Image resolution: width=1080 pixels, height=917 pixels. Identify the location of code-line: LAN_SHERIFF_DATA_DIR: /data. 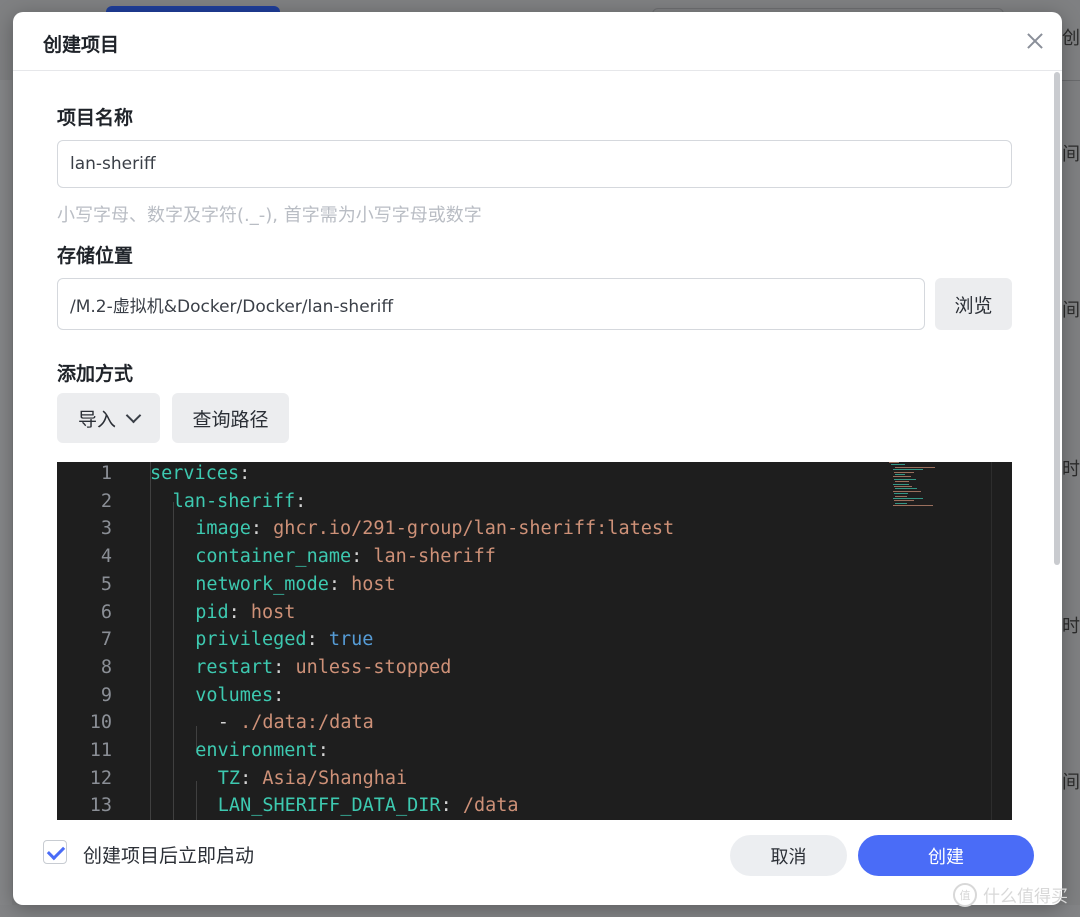
(368, 805).